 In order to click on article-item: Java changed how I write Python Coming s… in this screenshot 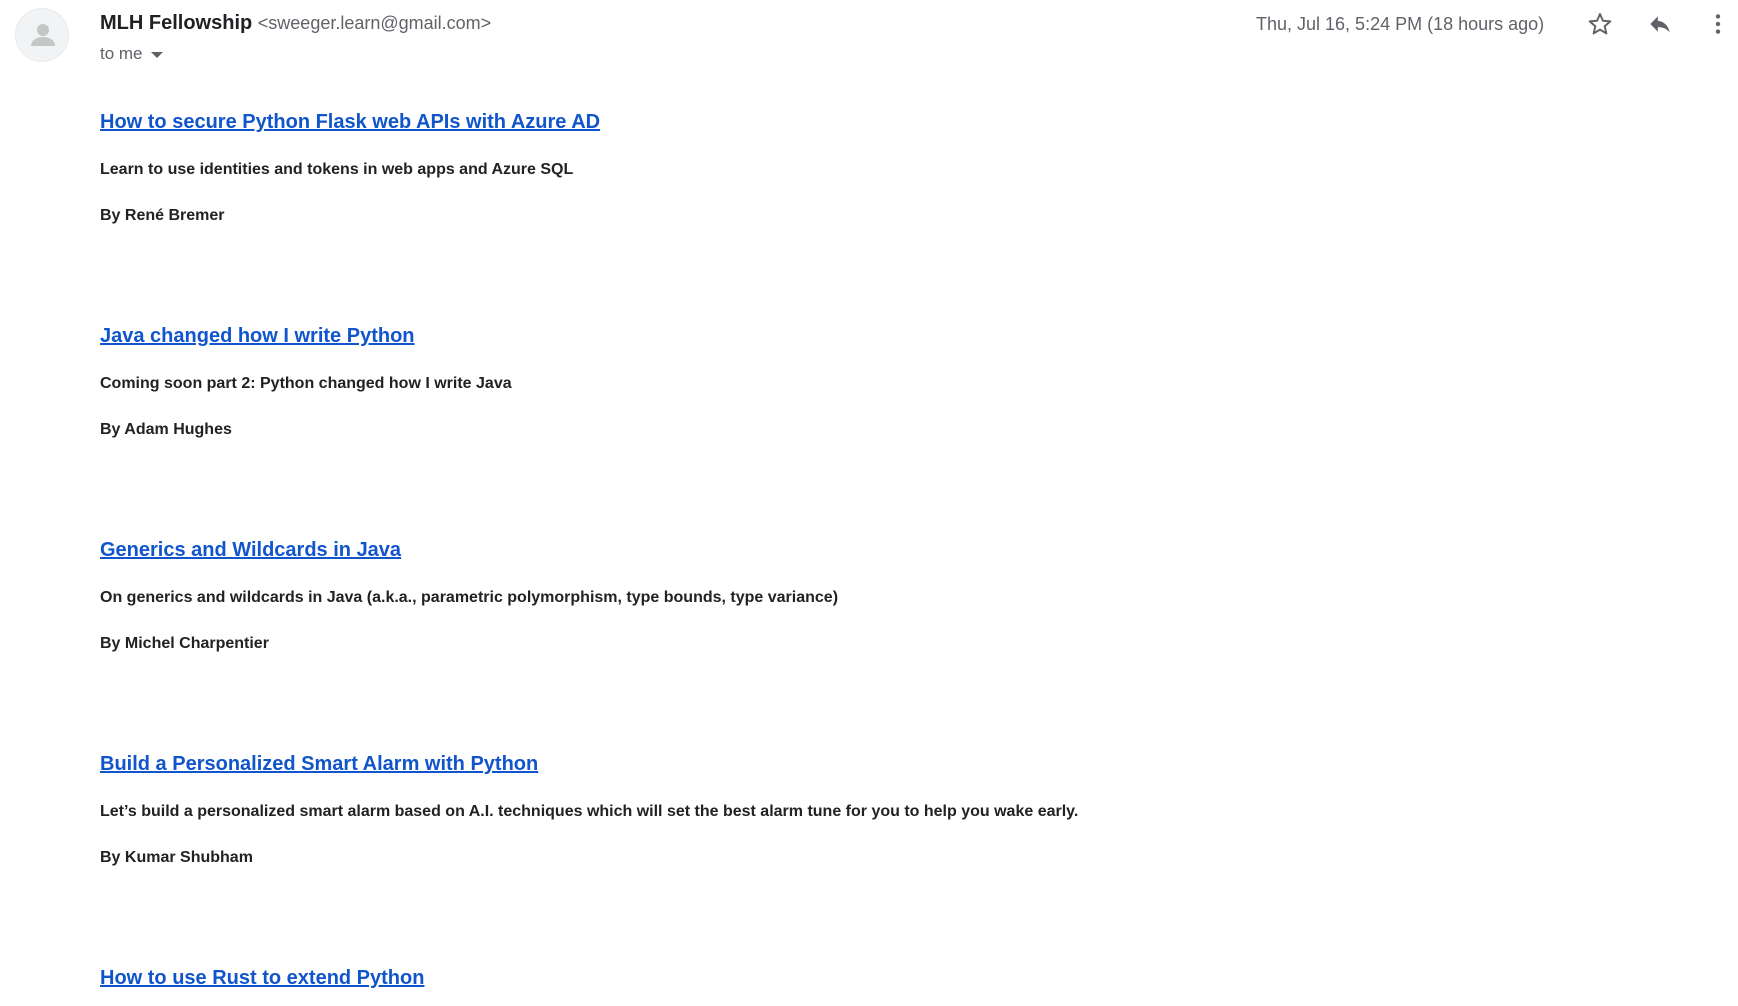, I will do `click(306, 381)`.